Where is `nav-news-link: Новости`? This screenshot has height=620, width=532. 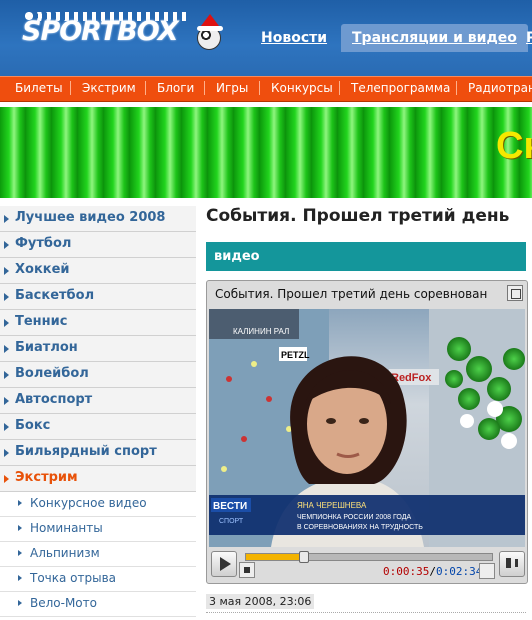 nav-news-link: Новости is located at coordinates (294, 38).